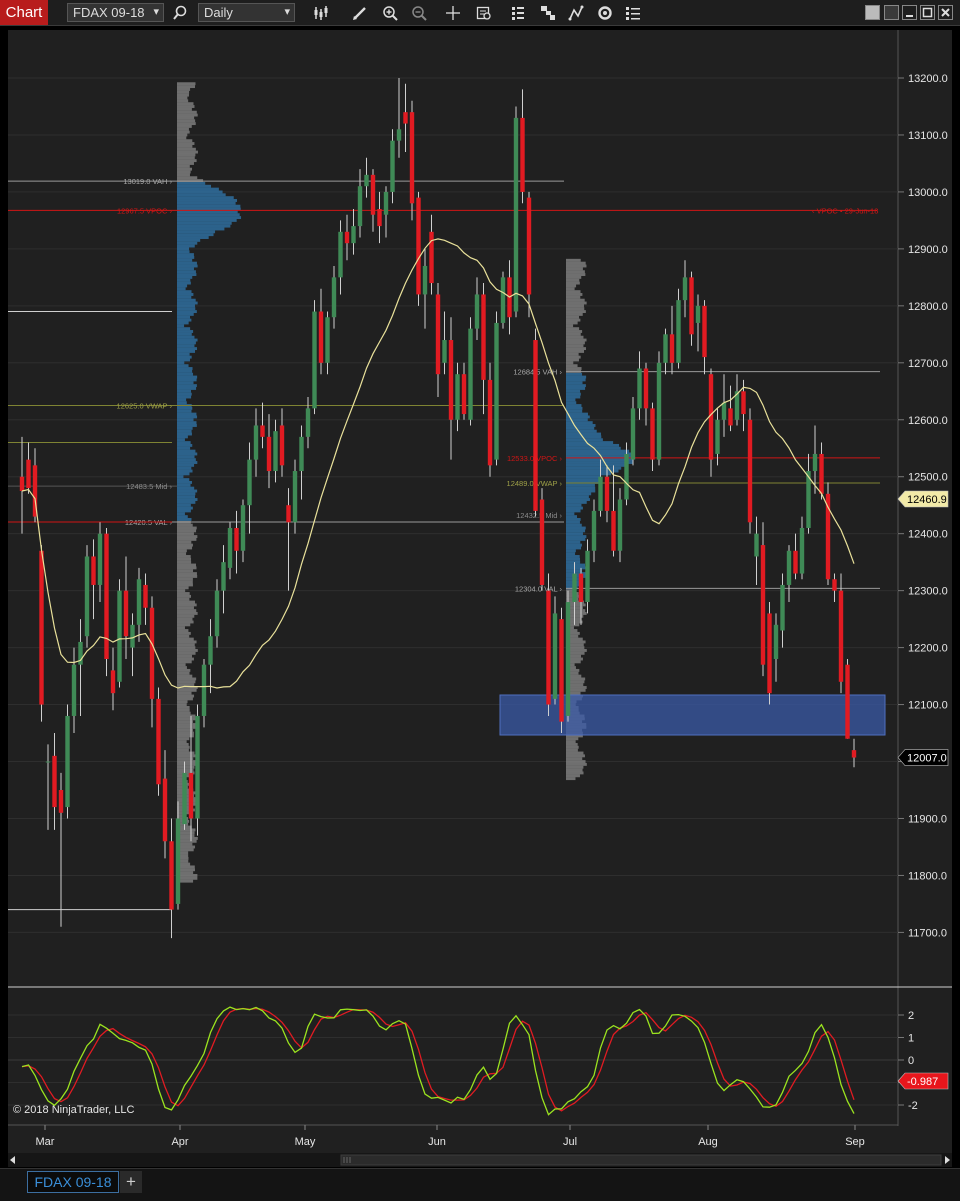 Image resolution: width=960 pixels, height=1201 pixels. What do you see at coordinates (24, 12) in the screenshot?
I see `chart-title-tab: Chart` at bounding box center [24, 12].